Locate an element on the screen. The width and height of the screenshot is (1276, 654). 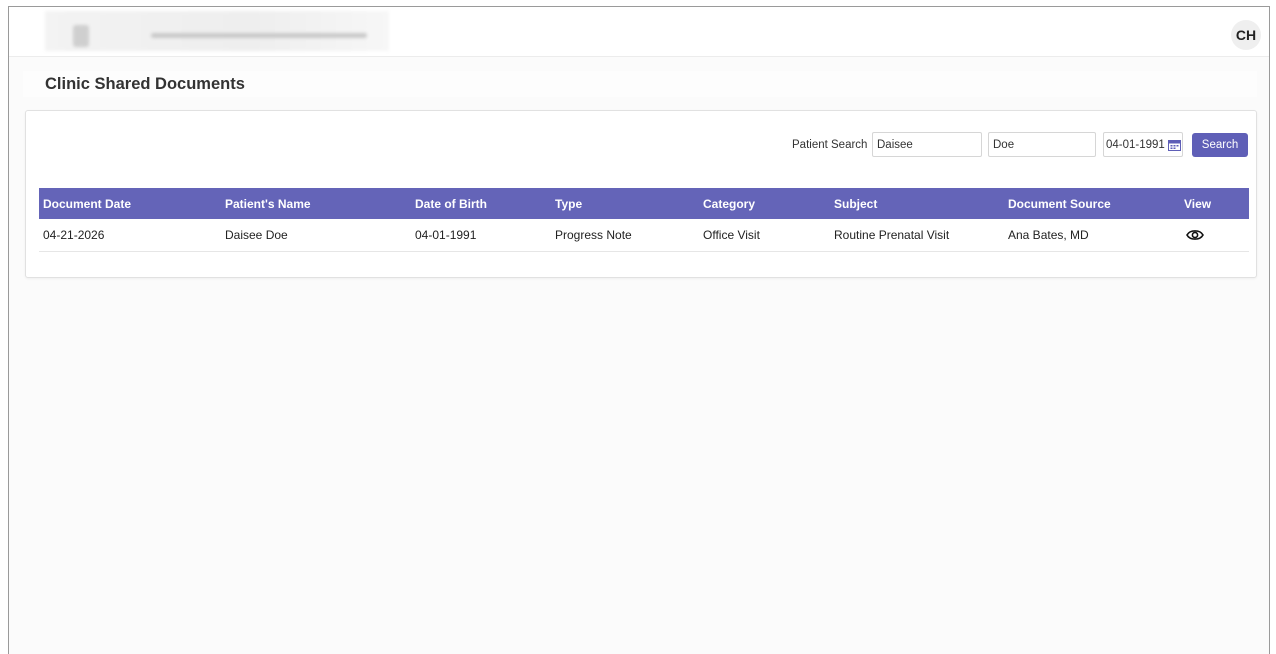
cell-document-date: 04-21-2026 is located at coordinates (130, 235).